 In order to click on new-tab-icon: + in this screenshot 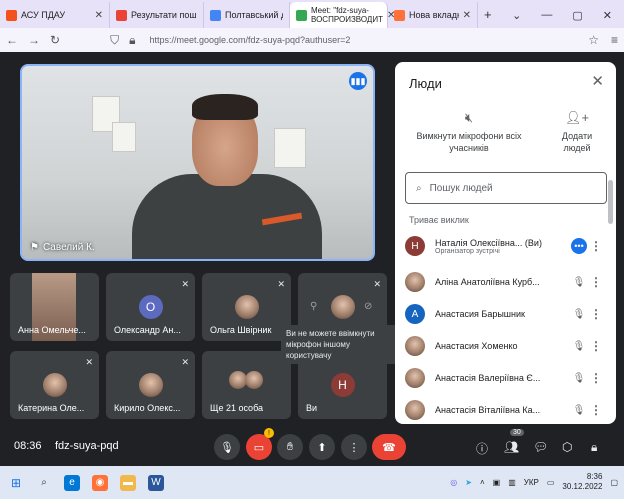, I will do `click(488, 14)`.